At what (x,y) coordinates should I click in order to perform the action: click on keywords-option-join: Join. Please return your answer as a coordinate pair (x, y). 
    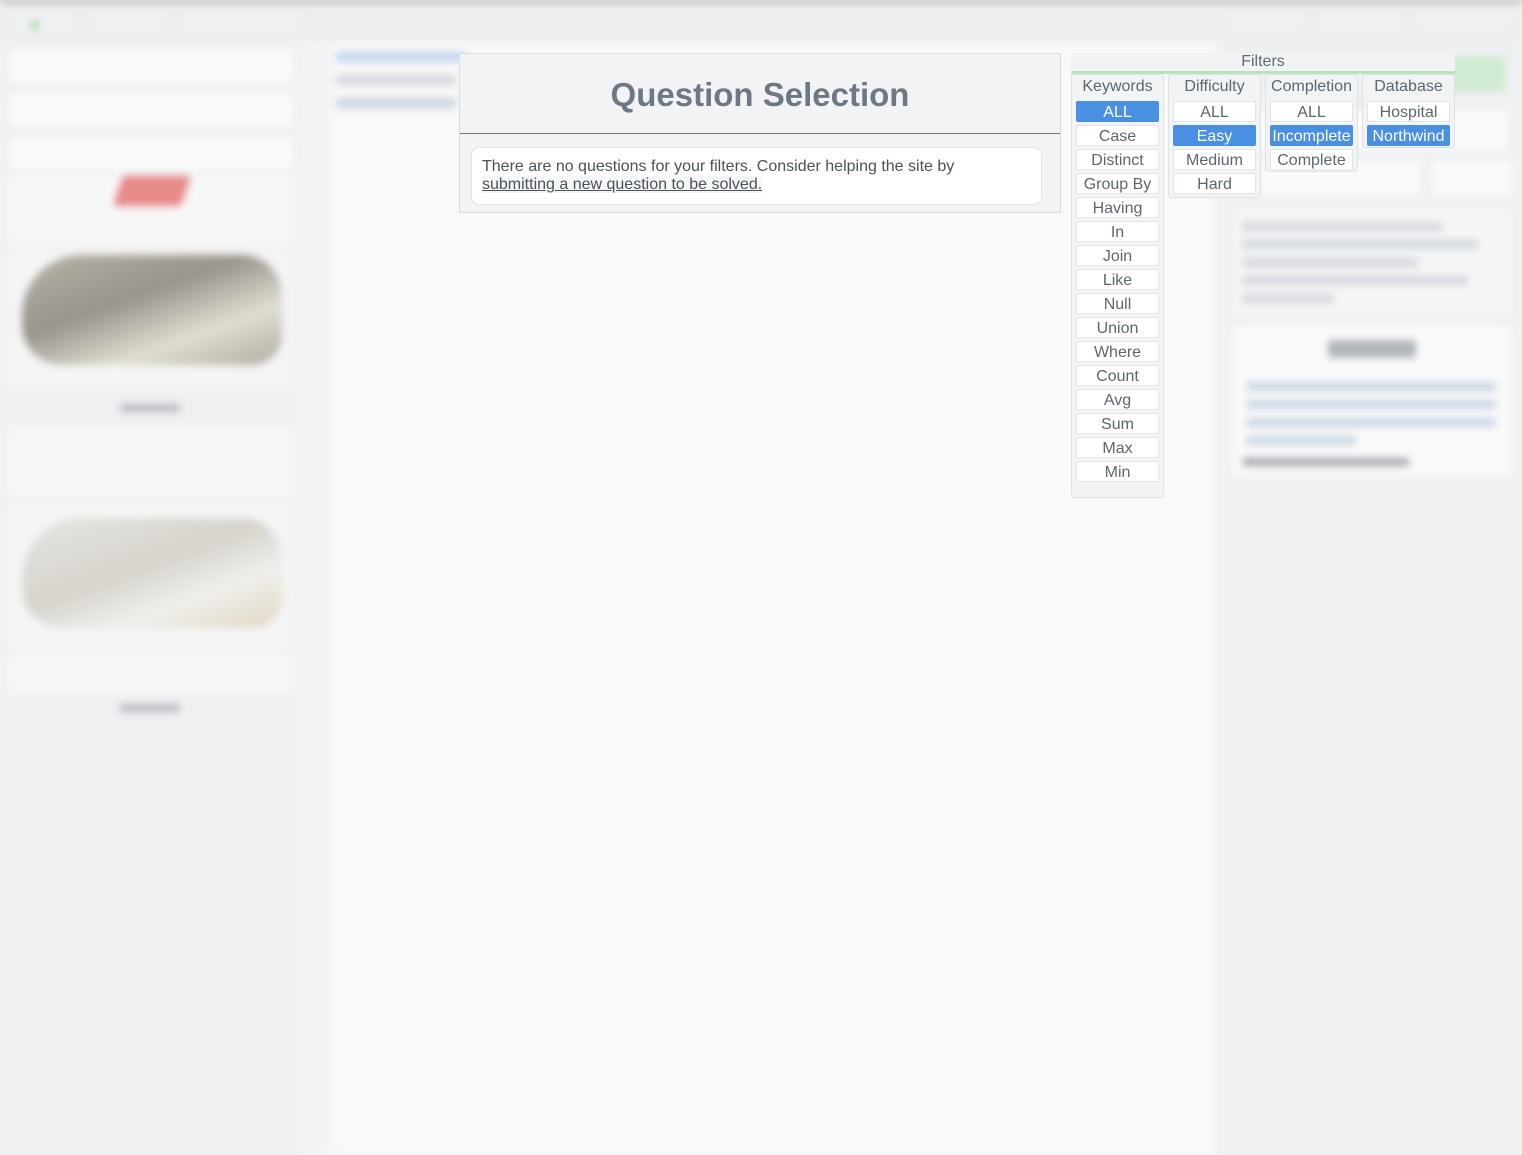
    Looking at the image, I should click on (1117, 255).